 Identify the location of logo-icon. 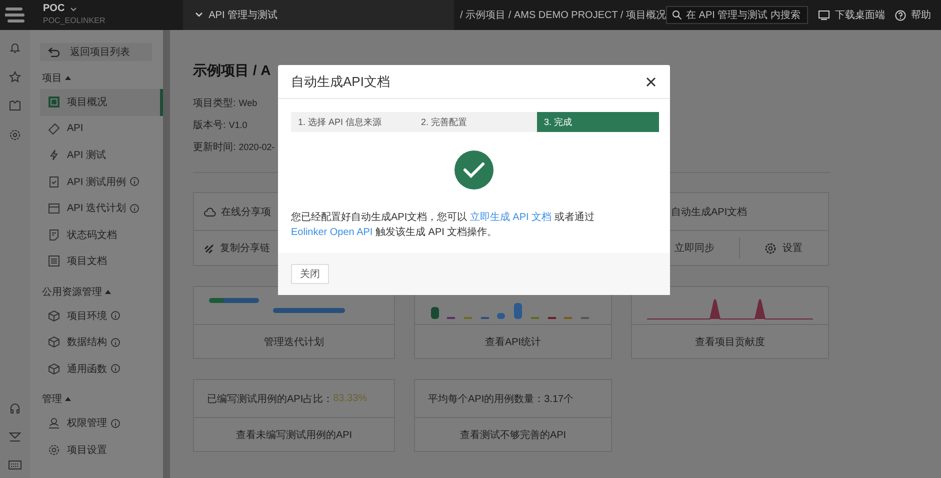
(15, 15).